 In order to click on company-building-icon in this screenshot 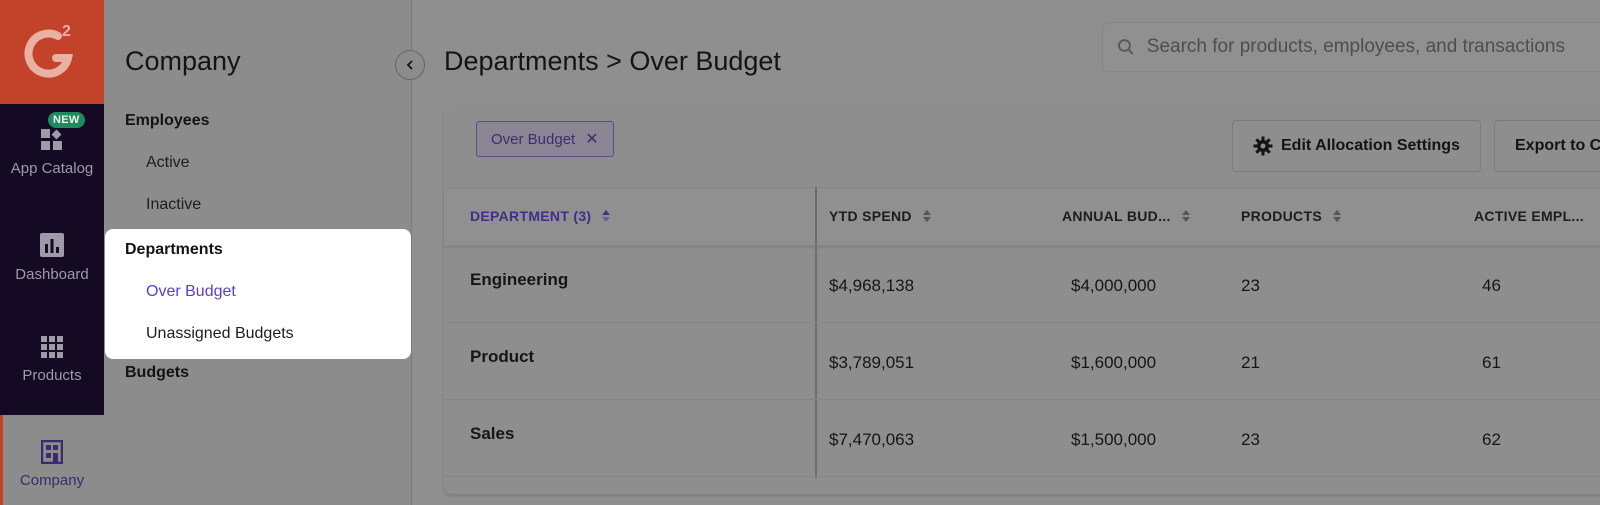, I will do `click(52, 452)`.